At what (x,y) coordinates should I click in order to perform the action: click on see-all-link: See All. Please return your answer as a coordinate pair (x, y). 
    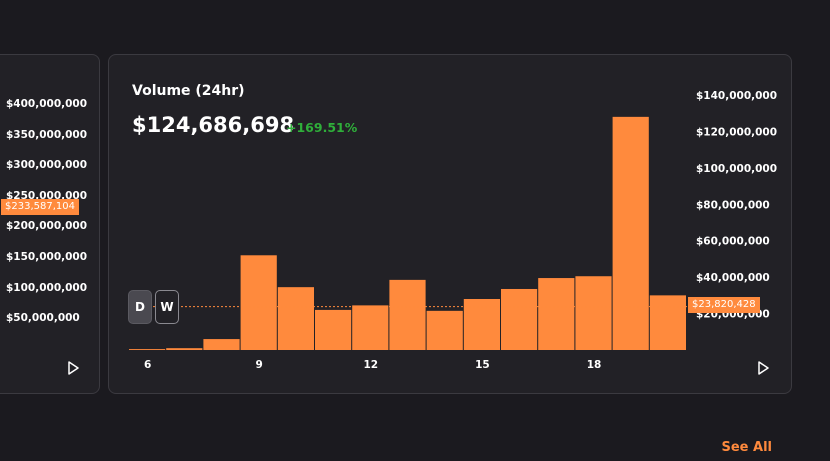
    Looking at the image, I should click on (747, 447).